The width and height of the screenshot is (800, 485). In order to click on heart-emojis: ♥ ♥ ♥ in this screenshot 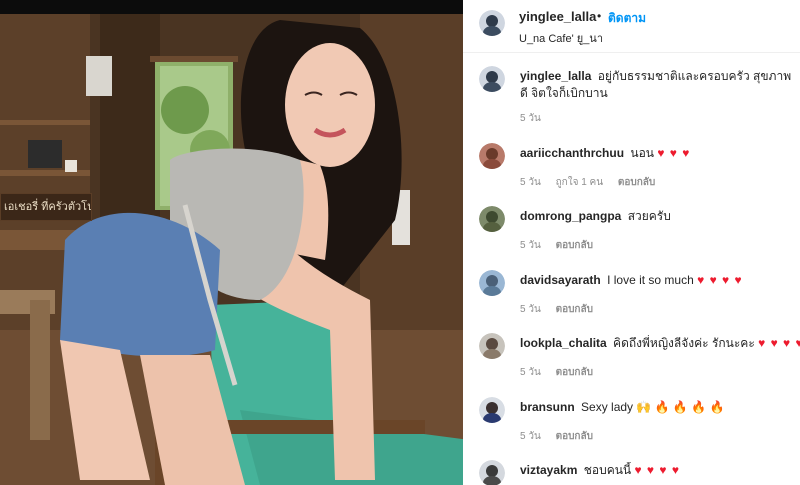, I will do `click(674, 153)`.